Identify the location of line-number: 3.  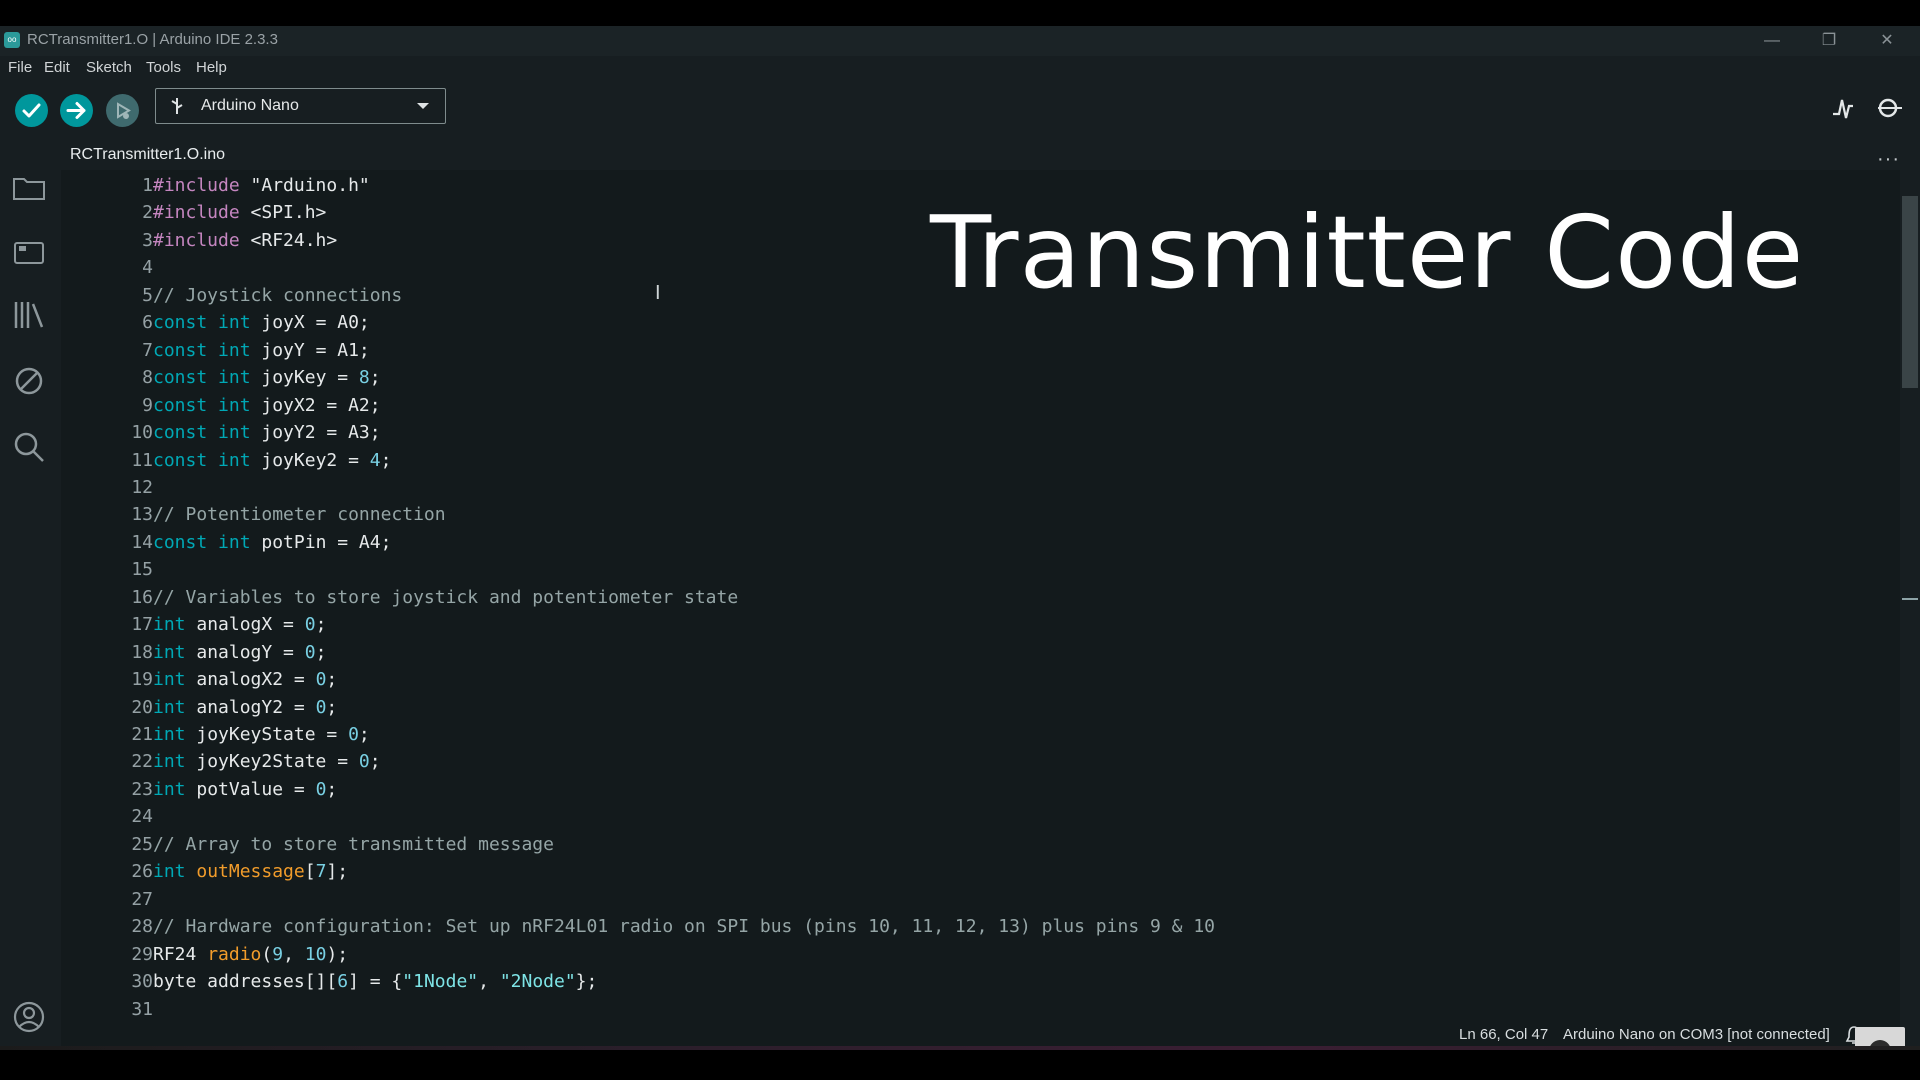
(147, 240).